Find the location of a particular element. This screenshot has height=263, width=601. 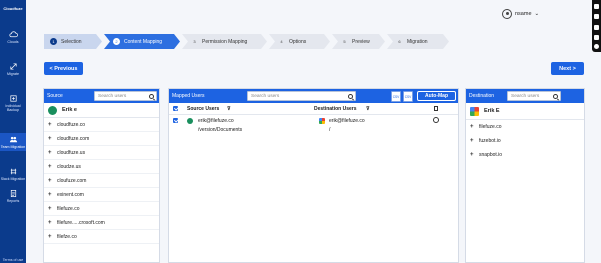

step-preview: 5 Preview is located at coordinates (358, 41).